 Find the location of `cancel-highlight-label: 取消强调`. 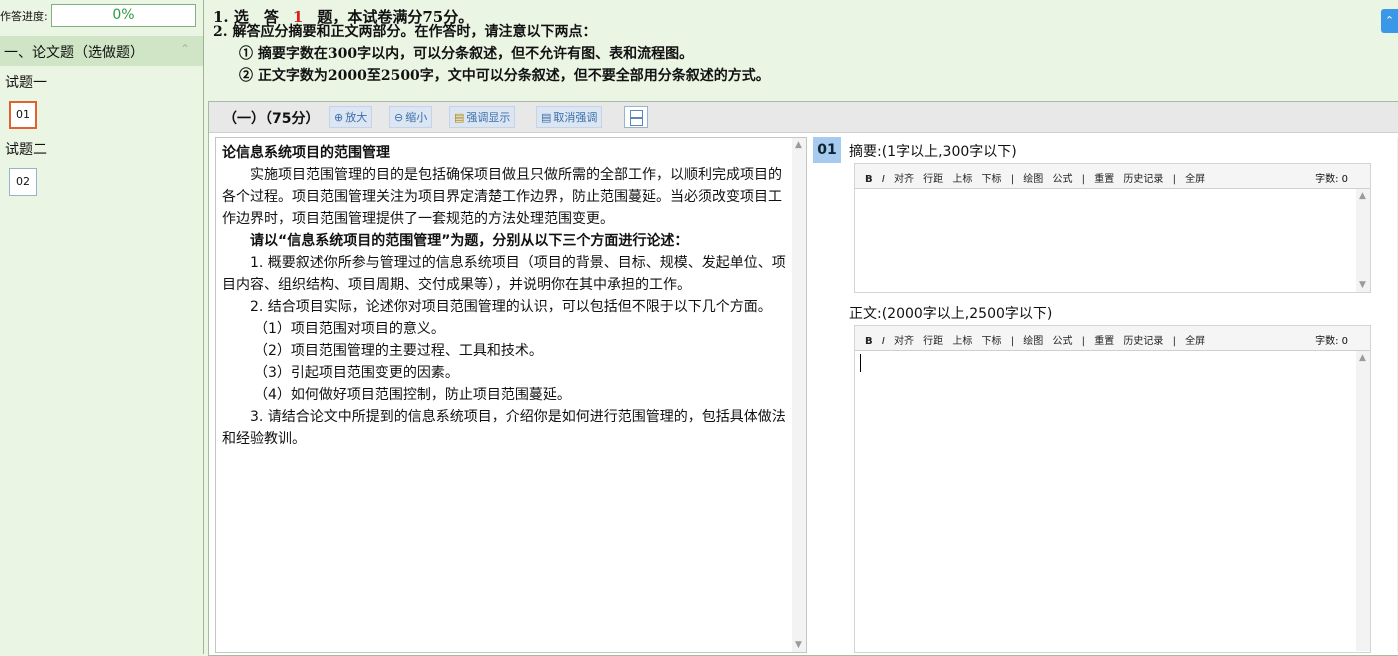

cancel-highlight-label: 取消强调 is located at coordinates (575, 117).